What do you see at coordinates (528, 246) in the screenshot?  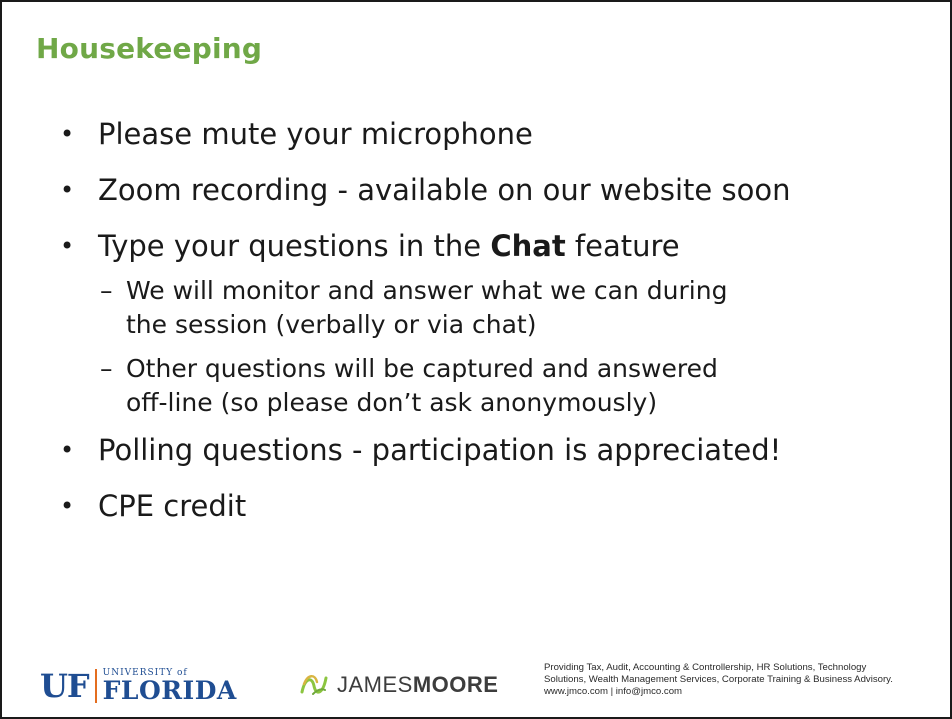 I see `bullet-text-bold: Chat` at bounding box center [528, 246].